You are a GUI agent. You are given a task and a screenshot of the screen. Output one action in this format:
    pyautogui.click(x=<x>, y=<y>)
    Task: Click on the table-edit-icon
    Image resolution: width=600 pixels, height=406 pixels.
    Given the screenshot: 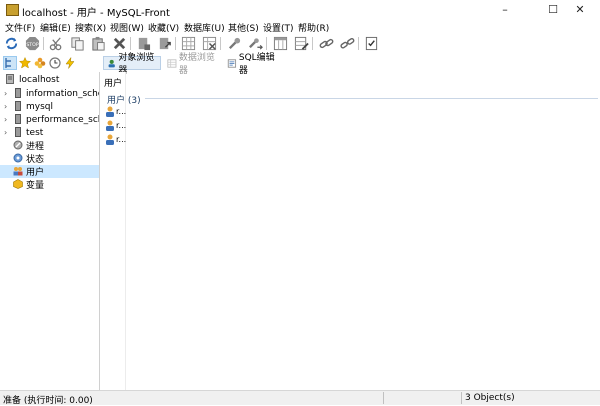 What is the action you would take?
    pyautogui.click(x=301, y=43)
    